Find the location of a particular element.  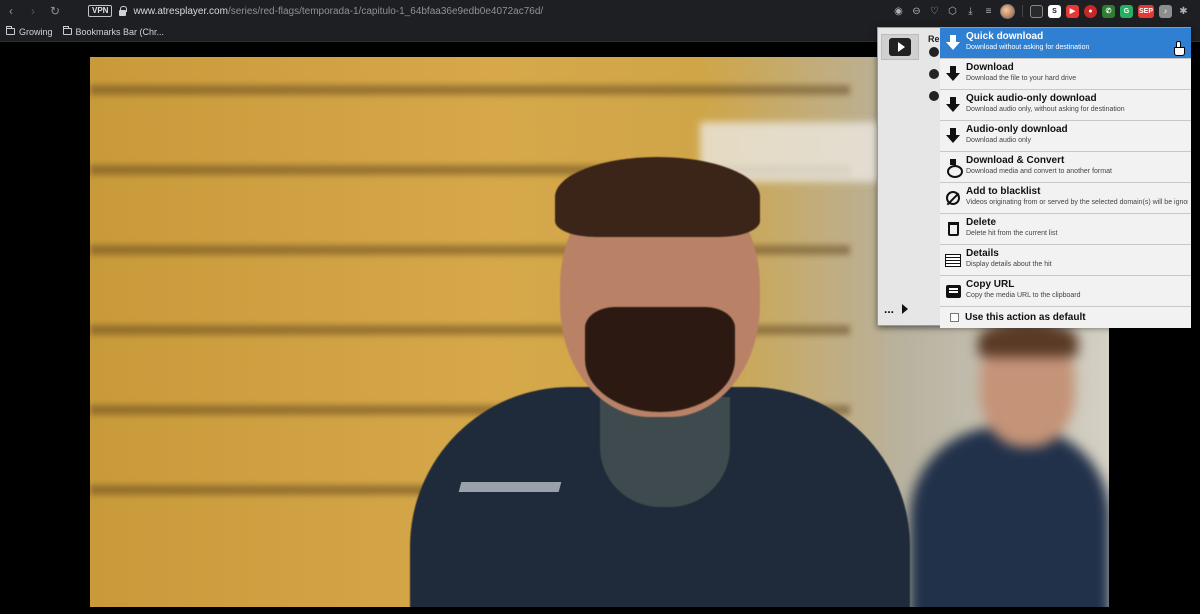

hoodie-logo is located at coordinates (510, 487).